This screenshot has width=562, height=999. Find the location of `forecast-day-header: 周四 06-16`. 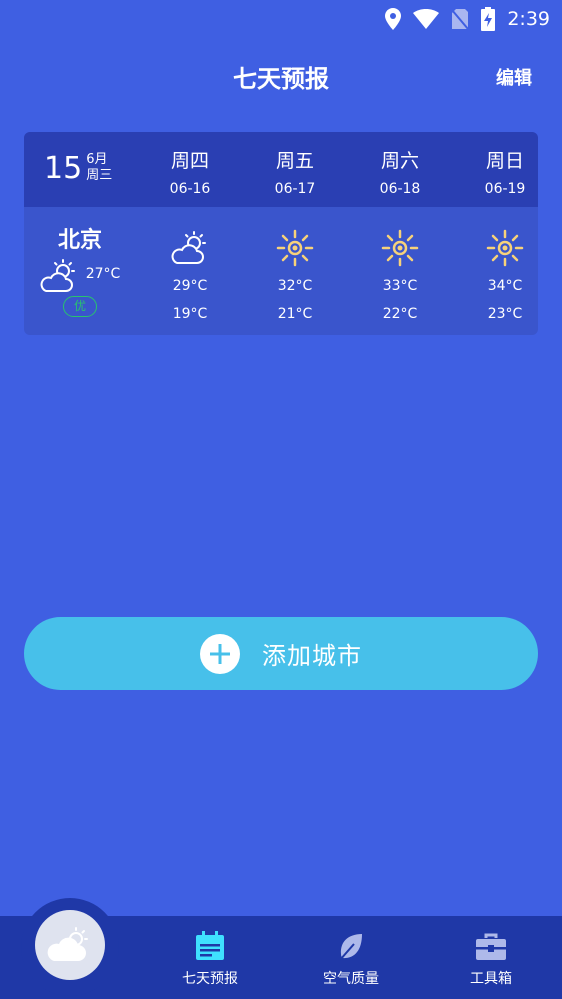

forecast-day-header: 周四 06-16 is located at coordinates (190, 164).